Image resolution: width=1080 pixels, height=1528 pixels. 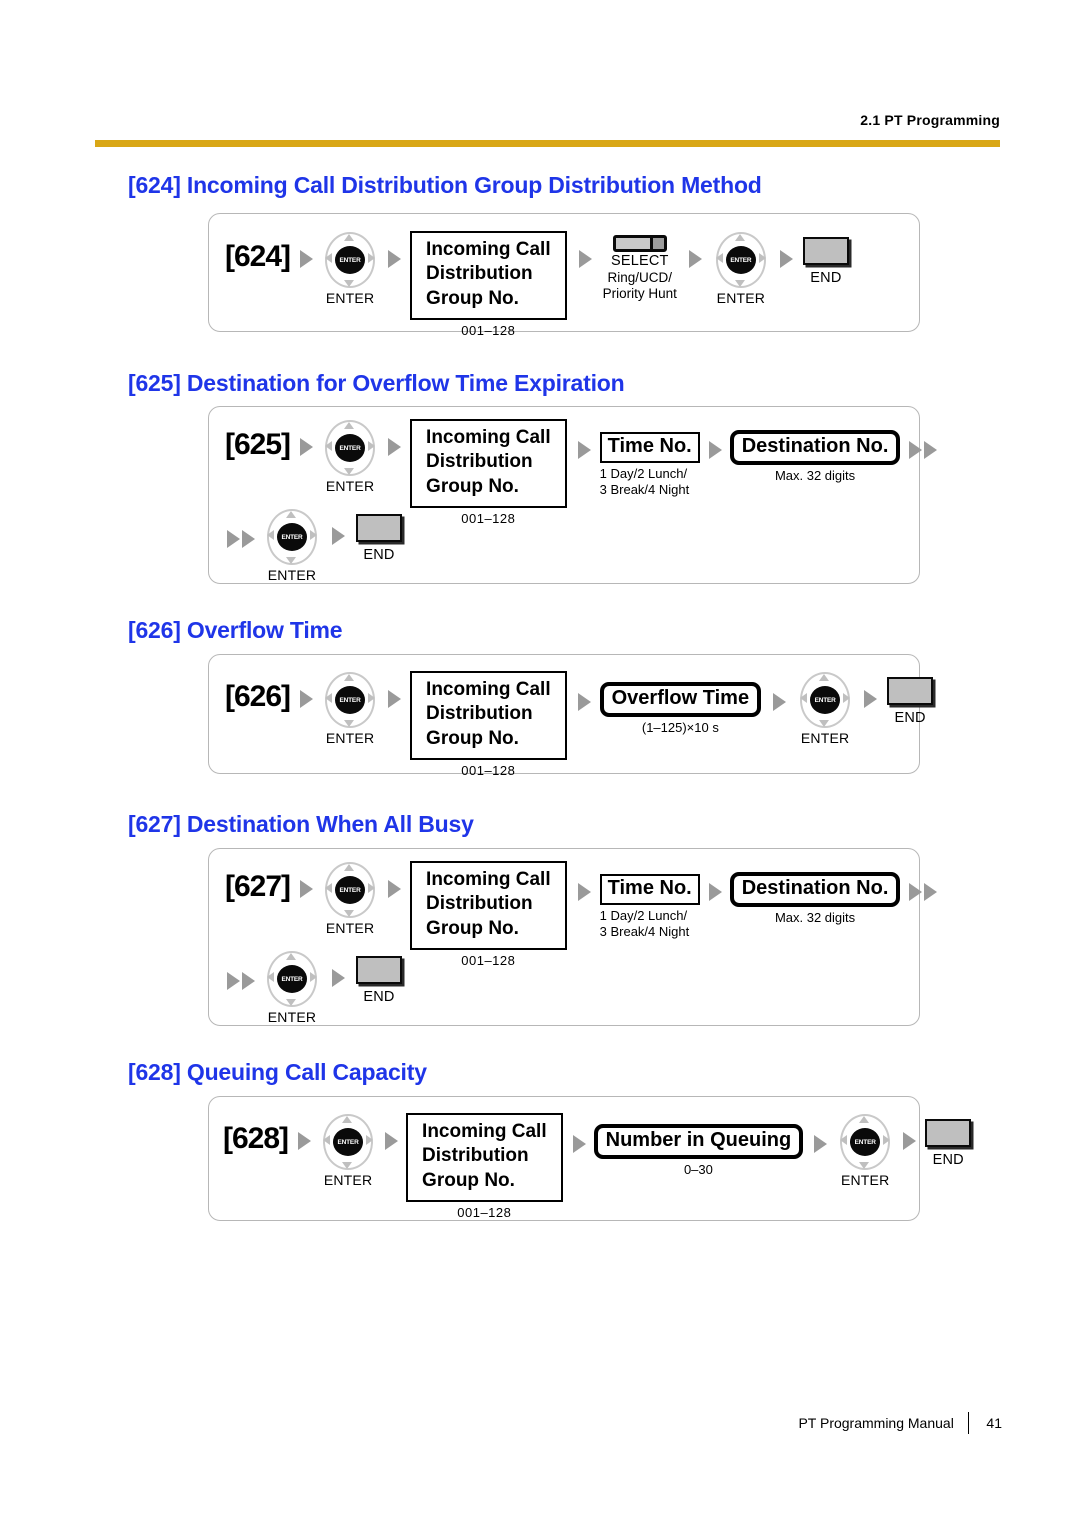 I want to click on destination-no-label: Destination No., so click(x=815, y=446).